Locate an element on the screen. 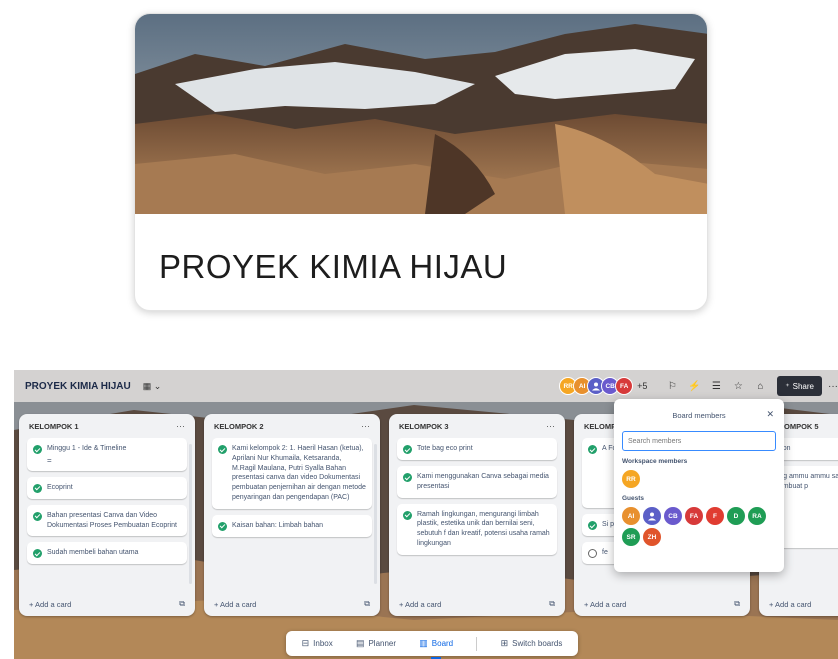 This screenshot has width=838, height=659. visibility-icon: ⌂ is located at coordinates (760, 386).